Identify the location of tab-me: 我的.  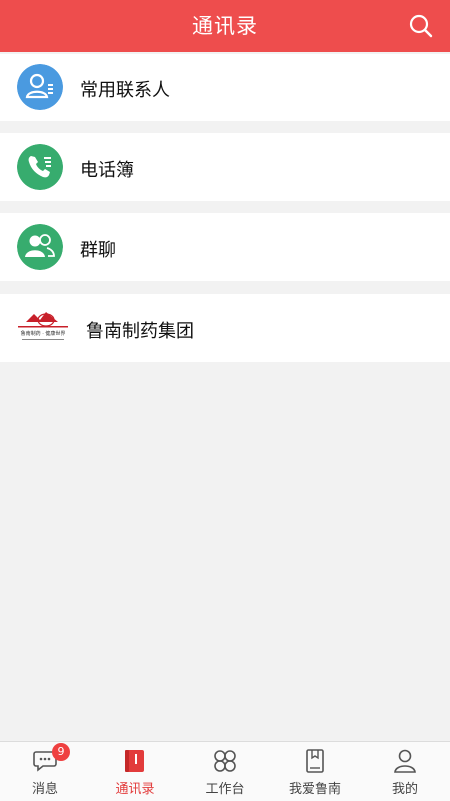
(405, 771).